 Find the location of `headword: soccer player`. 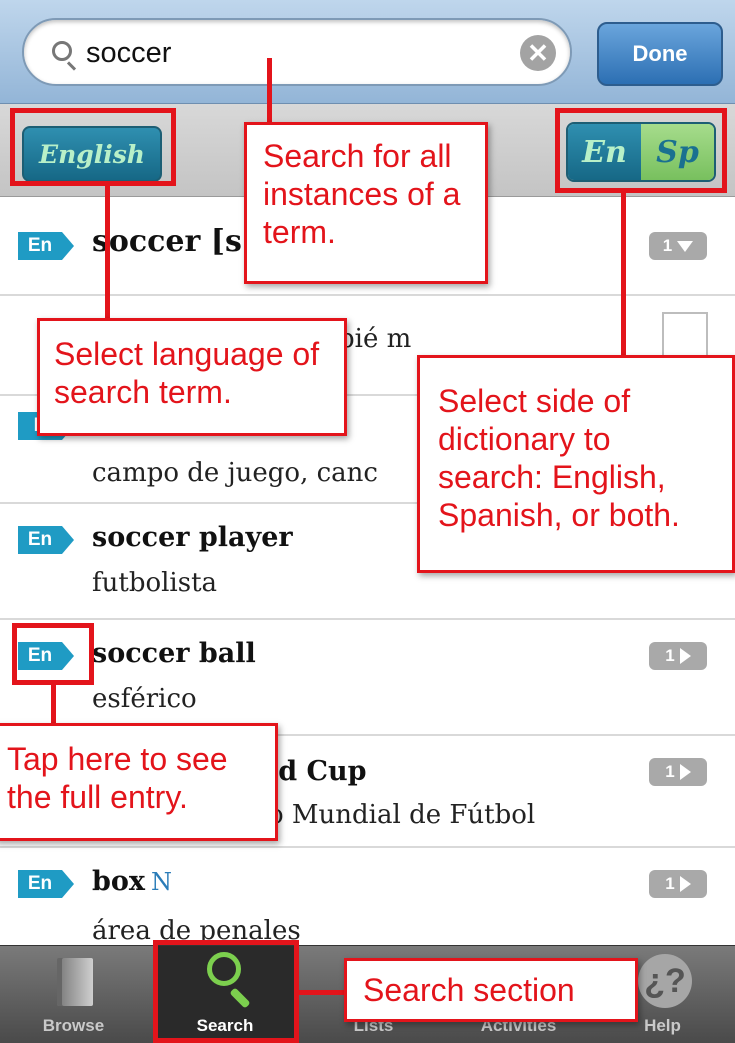

headword: soccer player is located at coordinates (192, 537).